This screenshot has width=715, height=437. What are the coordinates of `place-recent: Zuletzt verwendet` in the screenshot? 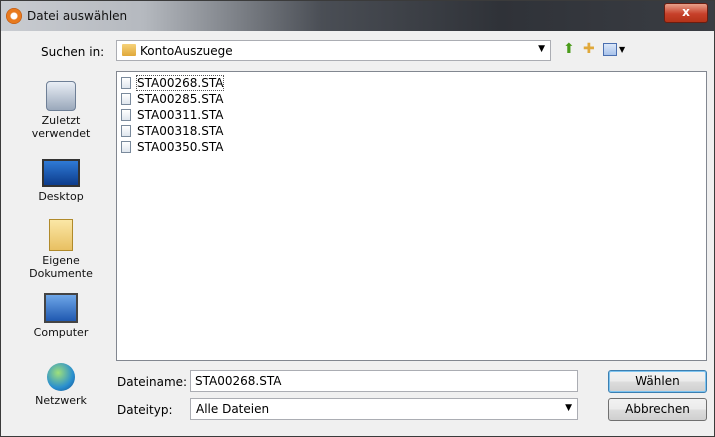 It's located at (61, 110).